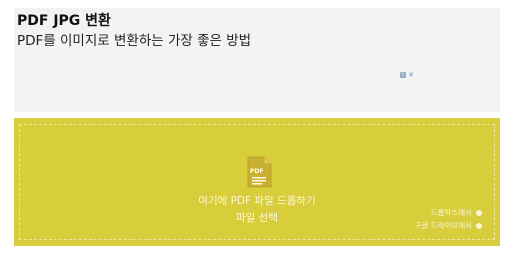 The height and width of the screenshot is (262, 515). Describe the element at coordinates (256, 171) in the screenshot. I see `pdf-icon-label: PDF` at that location.